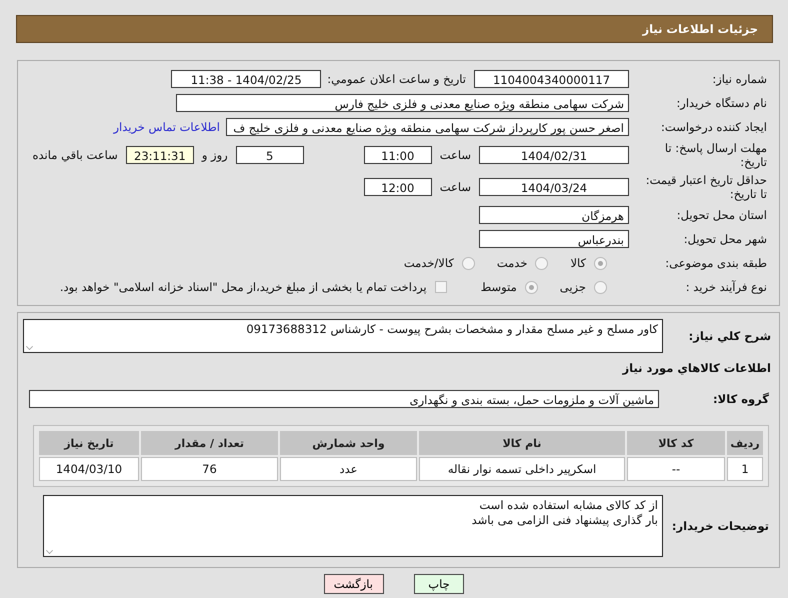 The width and height of the screenshot is (788, 598). I want to click on field-label: نام دستگاه خريدار:, so click(721, 103).